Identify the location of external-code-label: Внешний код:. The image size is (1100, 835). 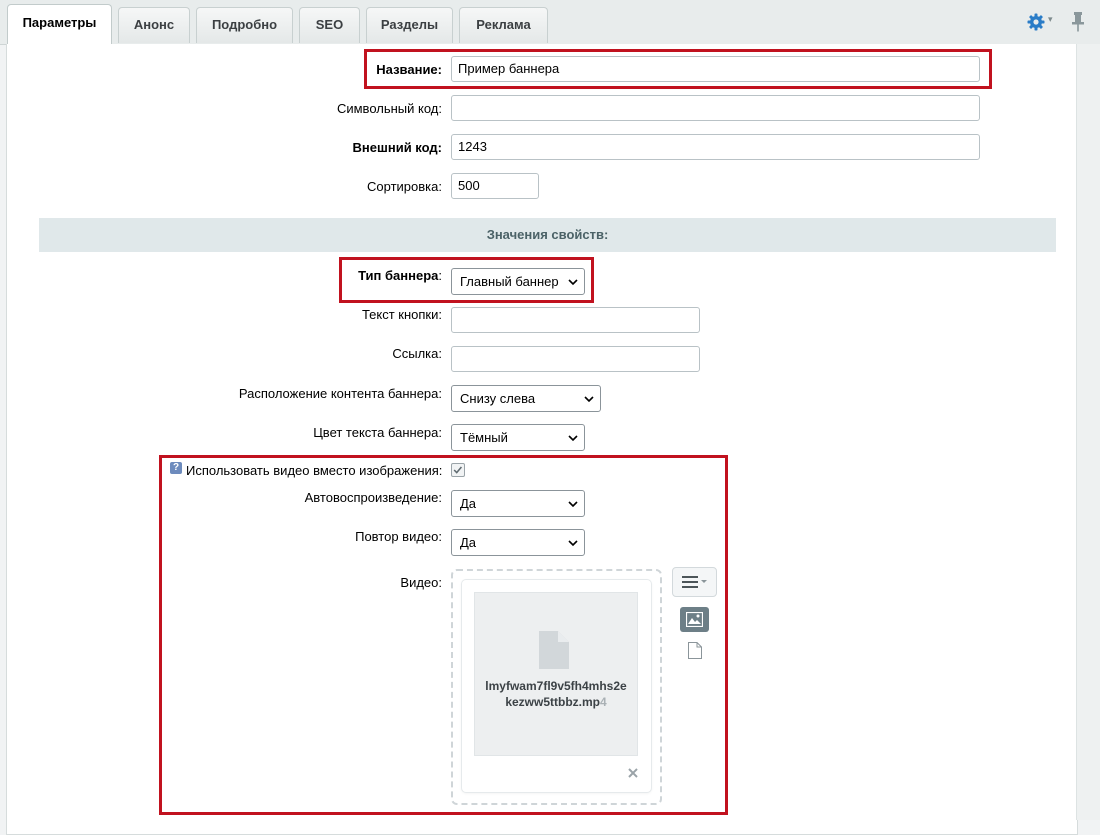
(397, 147).